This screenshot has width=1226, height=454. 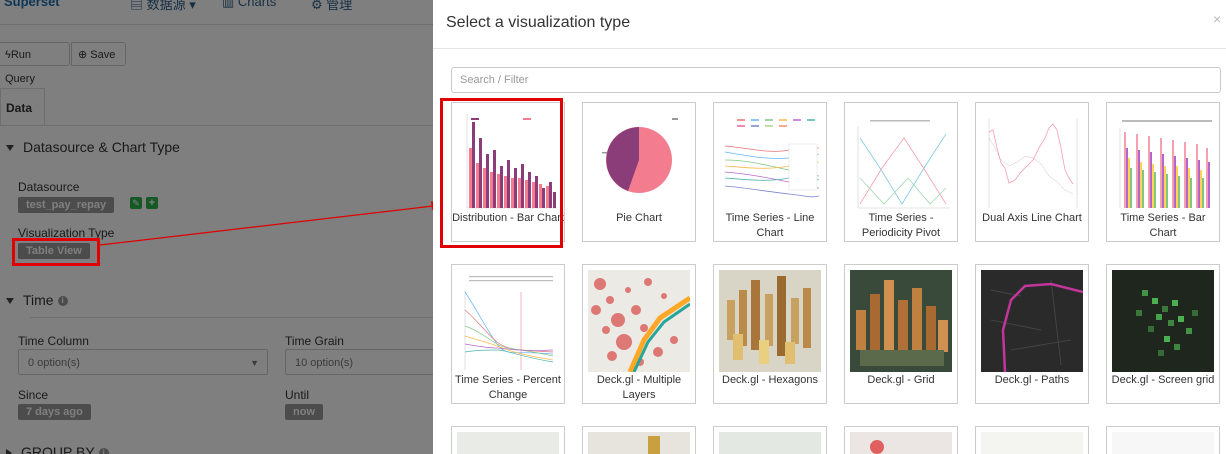 I want to click on percent-change-chart-svg, so click(x=509, y=323).